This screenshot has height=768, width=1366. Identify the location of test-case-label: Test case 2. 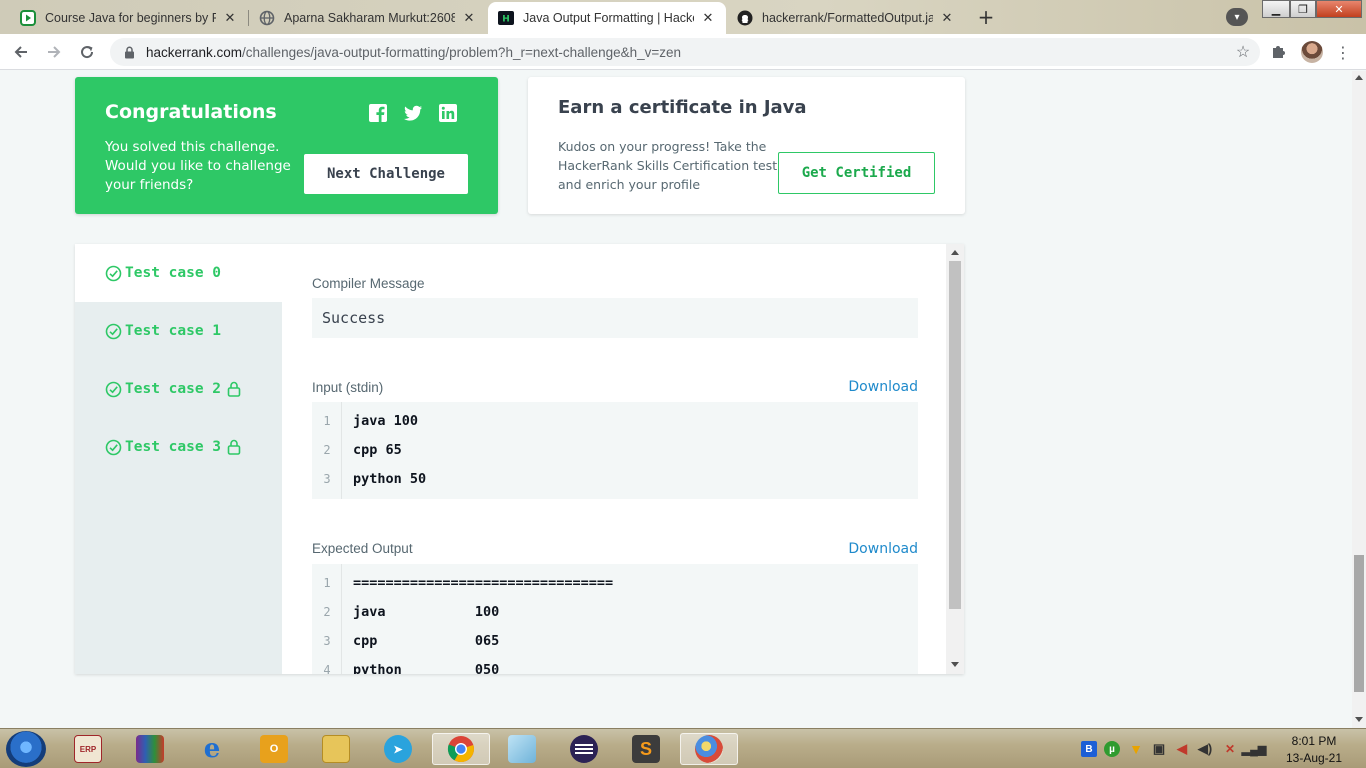
(173, 389).